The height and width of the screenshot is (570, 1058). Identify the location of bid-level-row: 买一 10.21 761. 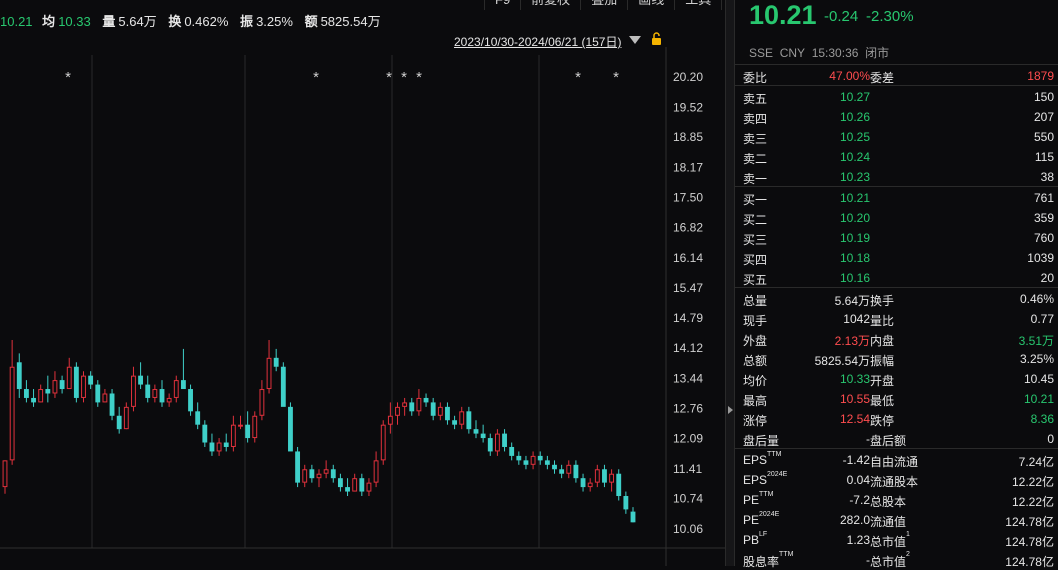
(896, 197).